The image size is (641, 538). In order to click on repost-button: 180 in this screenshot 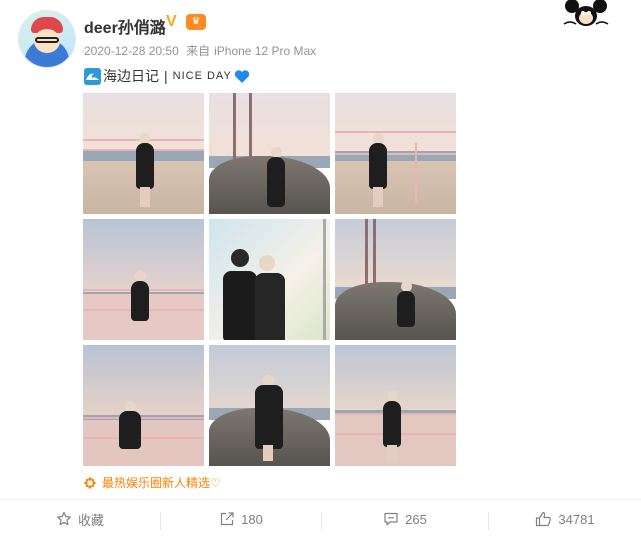, I will do `click(241, 519)`.